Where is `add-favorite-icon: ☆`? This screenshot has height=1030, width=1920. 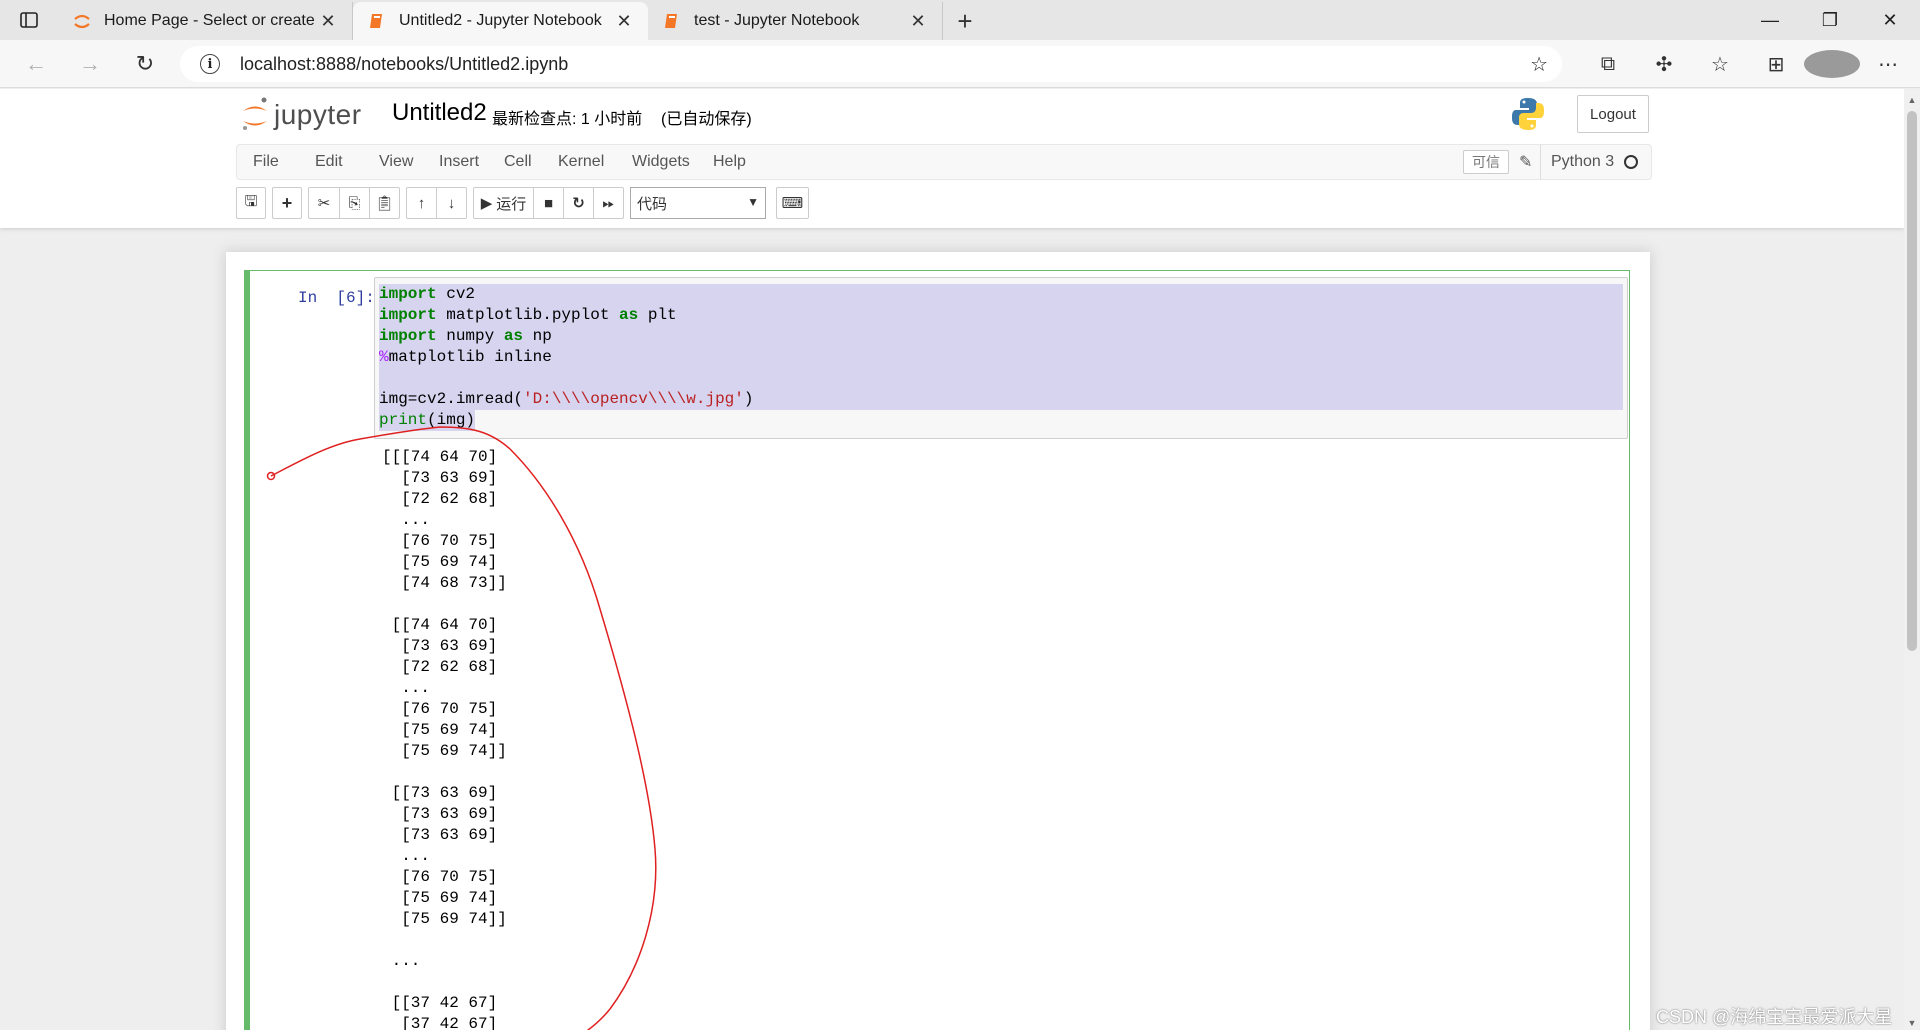 add-favorite-icon: ☆ is located at coordinates (1539, 64).